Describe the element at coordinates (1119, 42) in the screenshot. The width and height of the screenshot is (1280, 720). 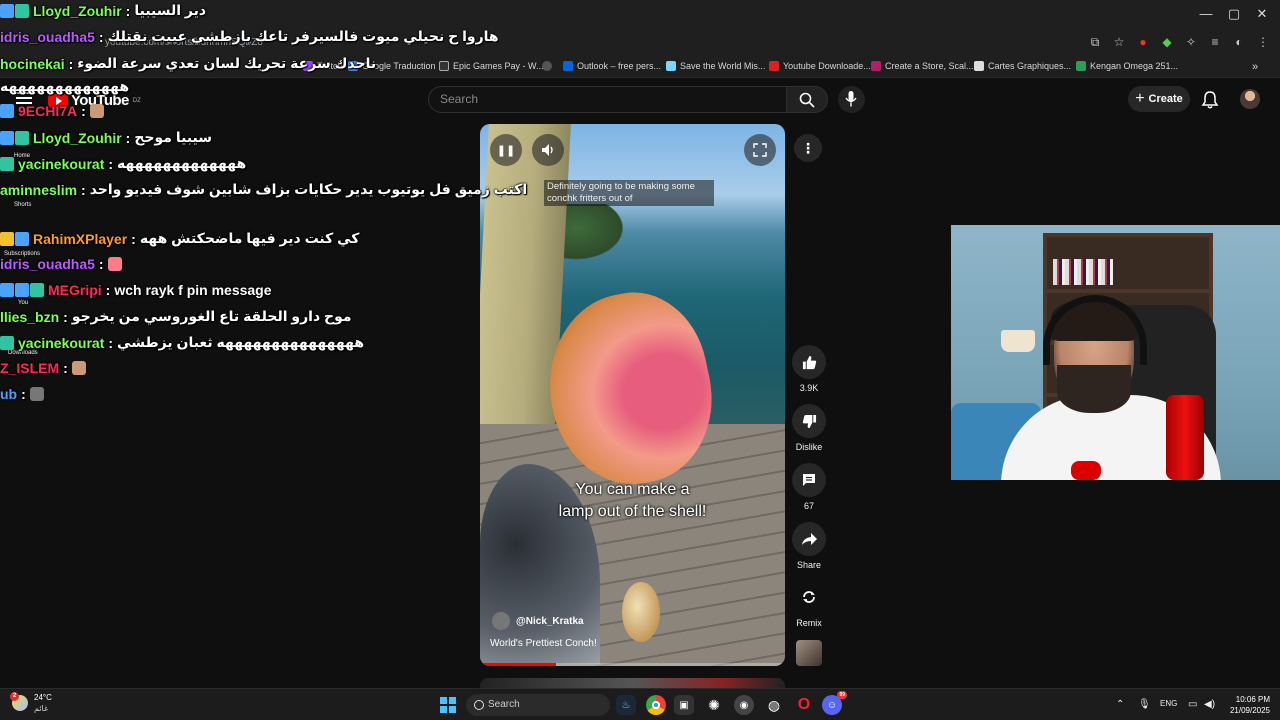
I see `bookmark-star-icon: ☆` at that location.